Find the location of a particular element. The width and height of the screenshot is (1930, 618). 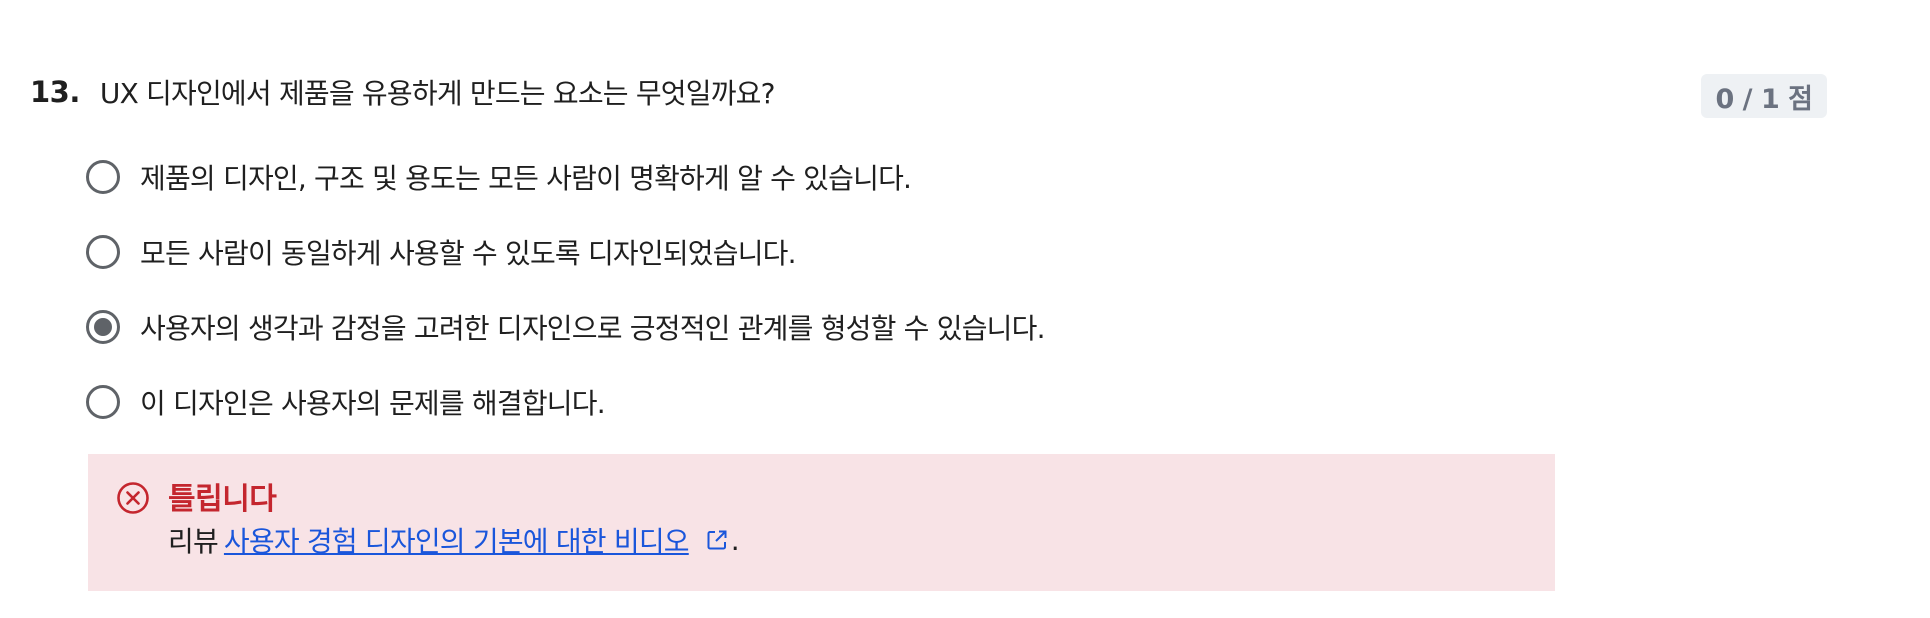

question-text: UX 디자인에서 제품을 유용하게 만드는 요소는 무엇일까요? is located at coordinates (437, 93).